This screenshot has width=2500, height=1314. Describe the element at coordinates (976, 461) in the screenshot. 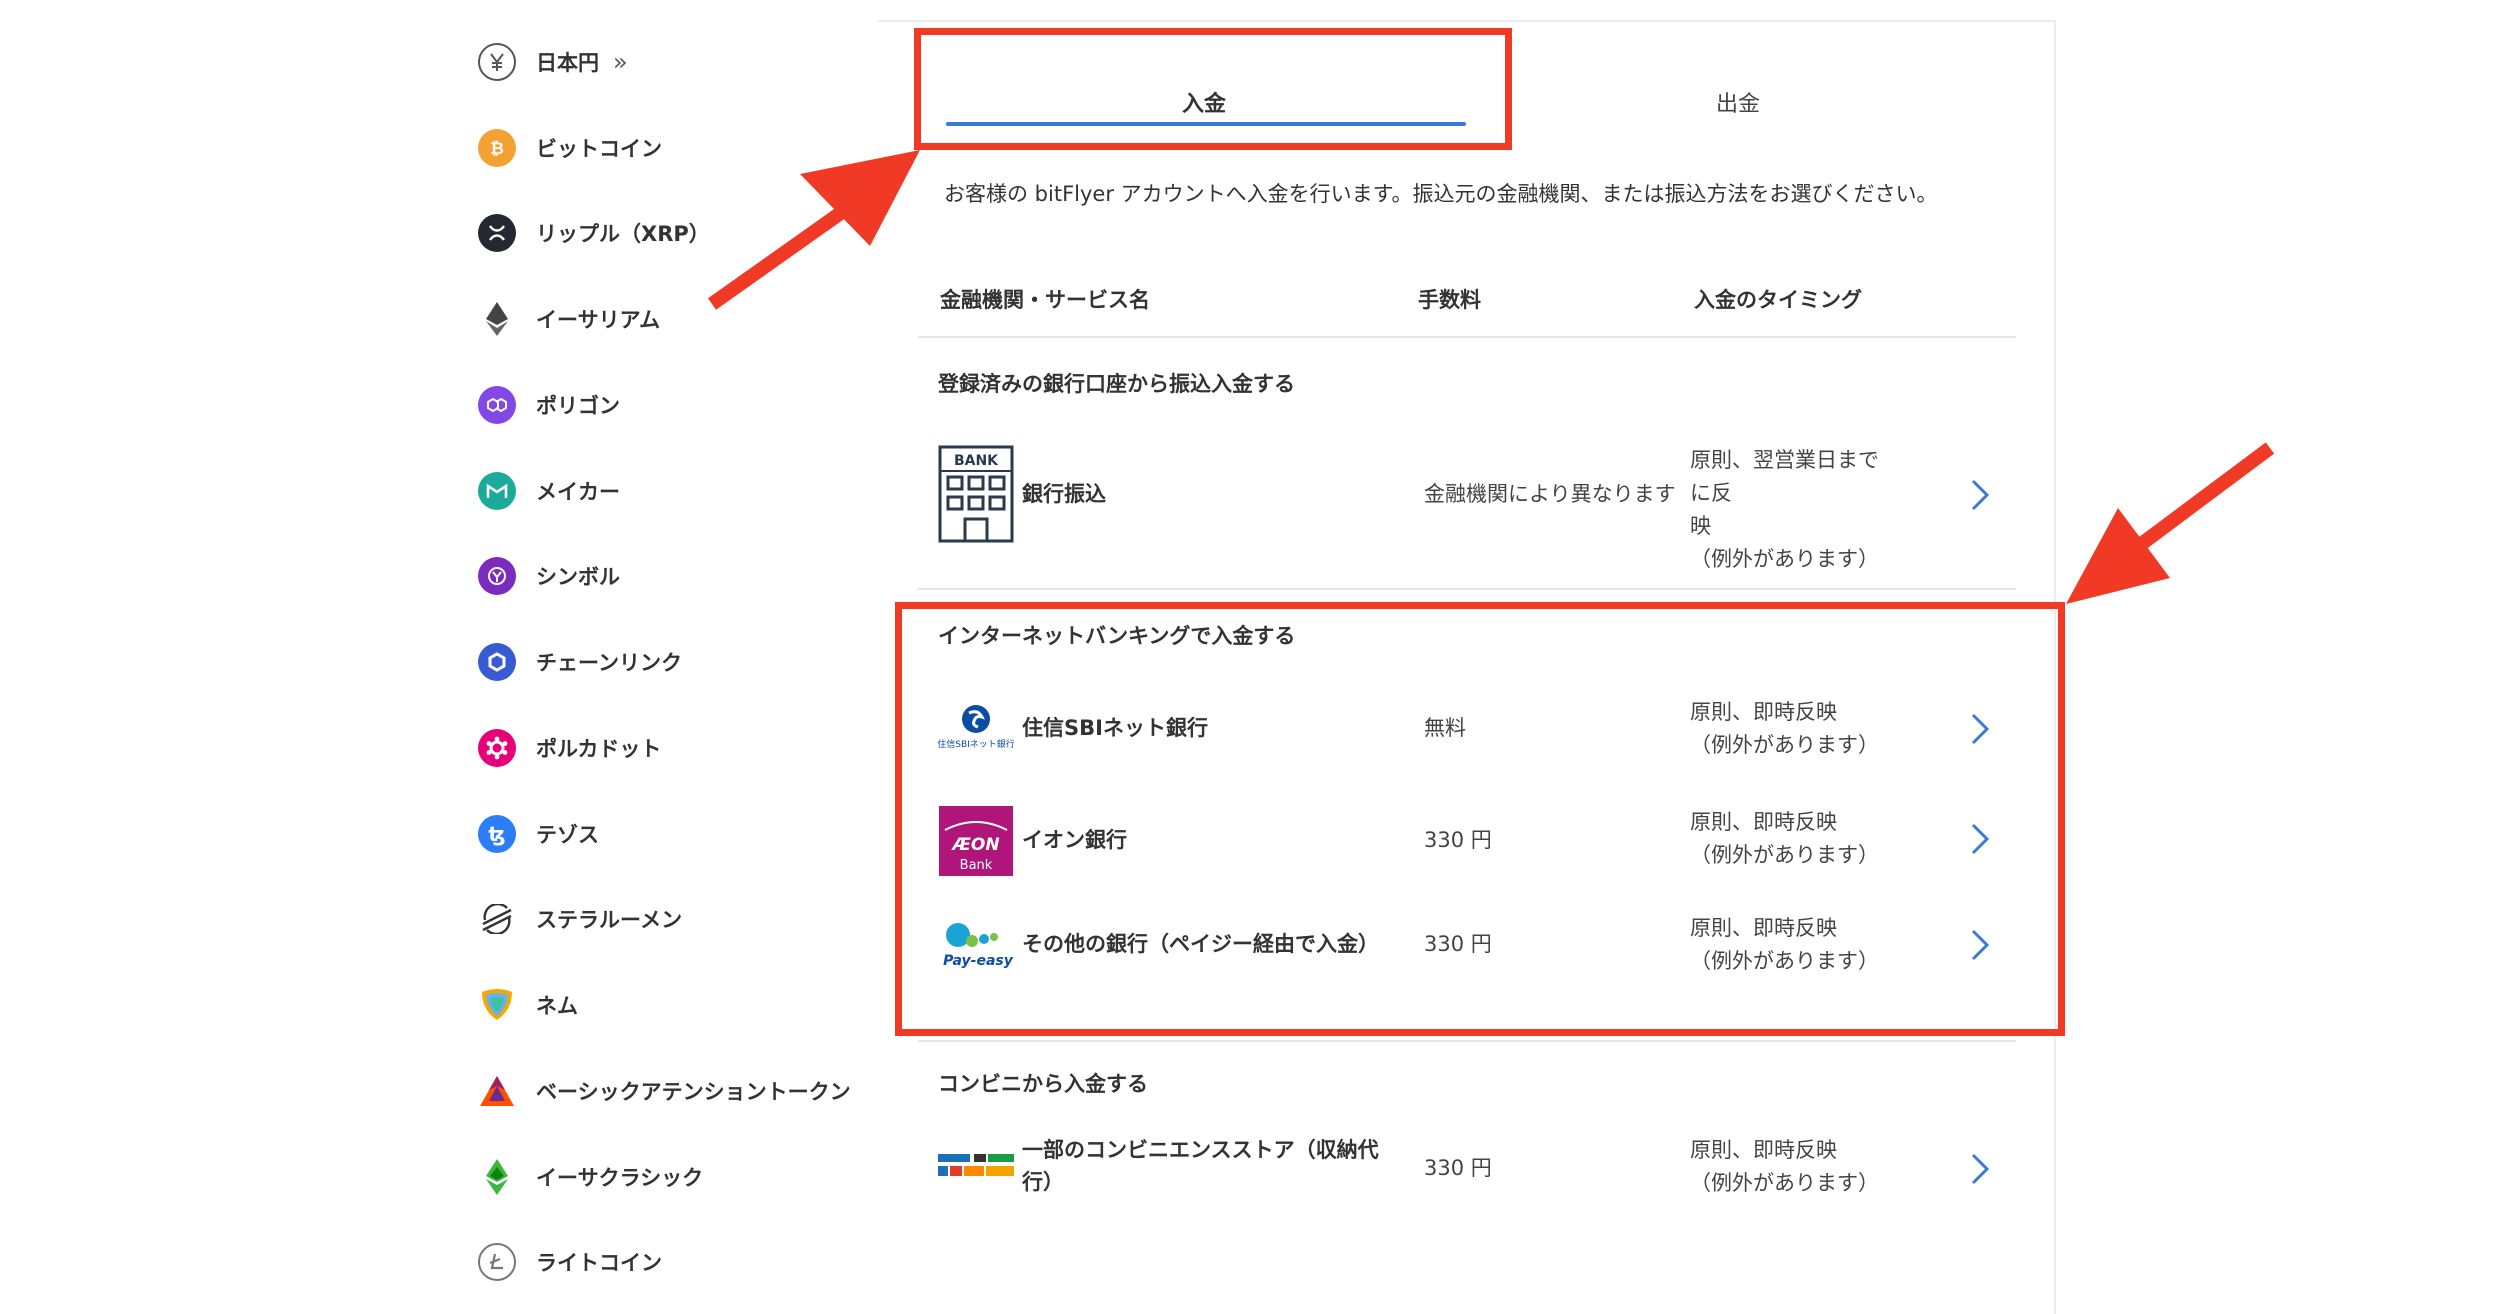

I see `svg-text: BANK` at that location.